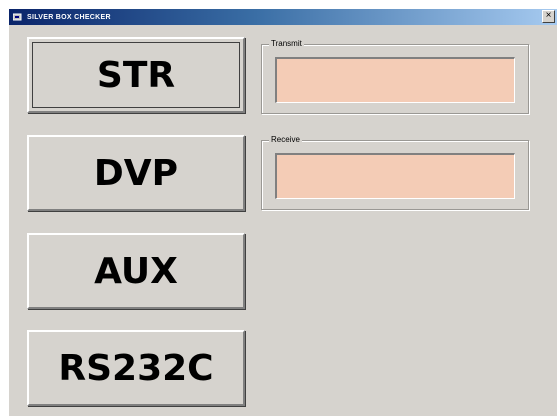  I want to click on close-button: ×, so click(548, 16).